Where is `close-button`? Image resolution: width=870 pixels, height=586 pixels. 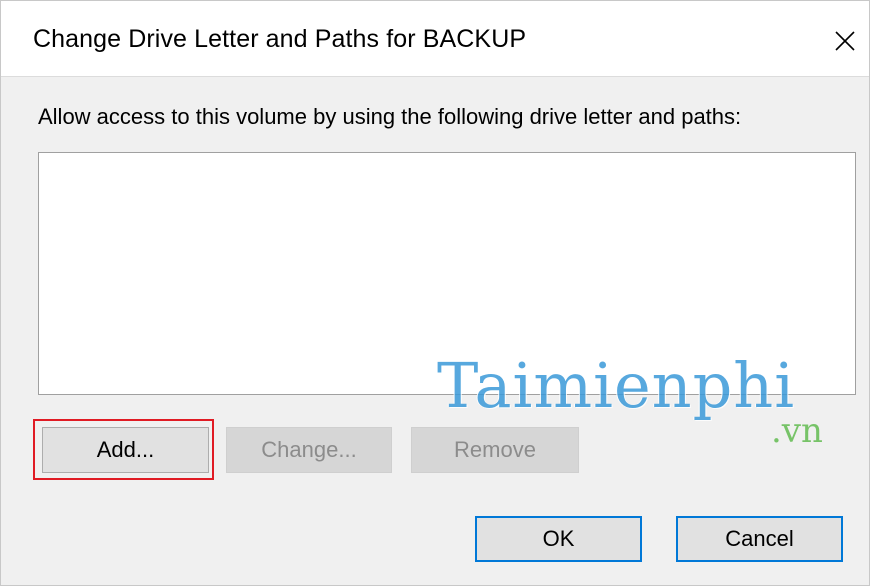 close-button is located at coordinates (845, 41).